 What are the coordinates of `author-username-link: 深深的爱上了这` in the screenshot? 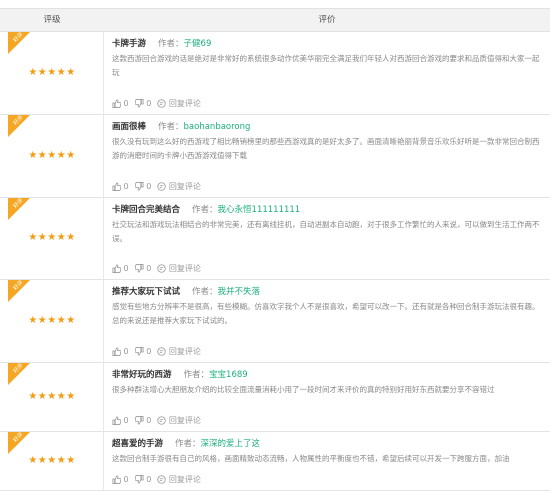 It's located at (231, 444).